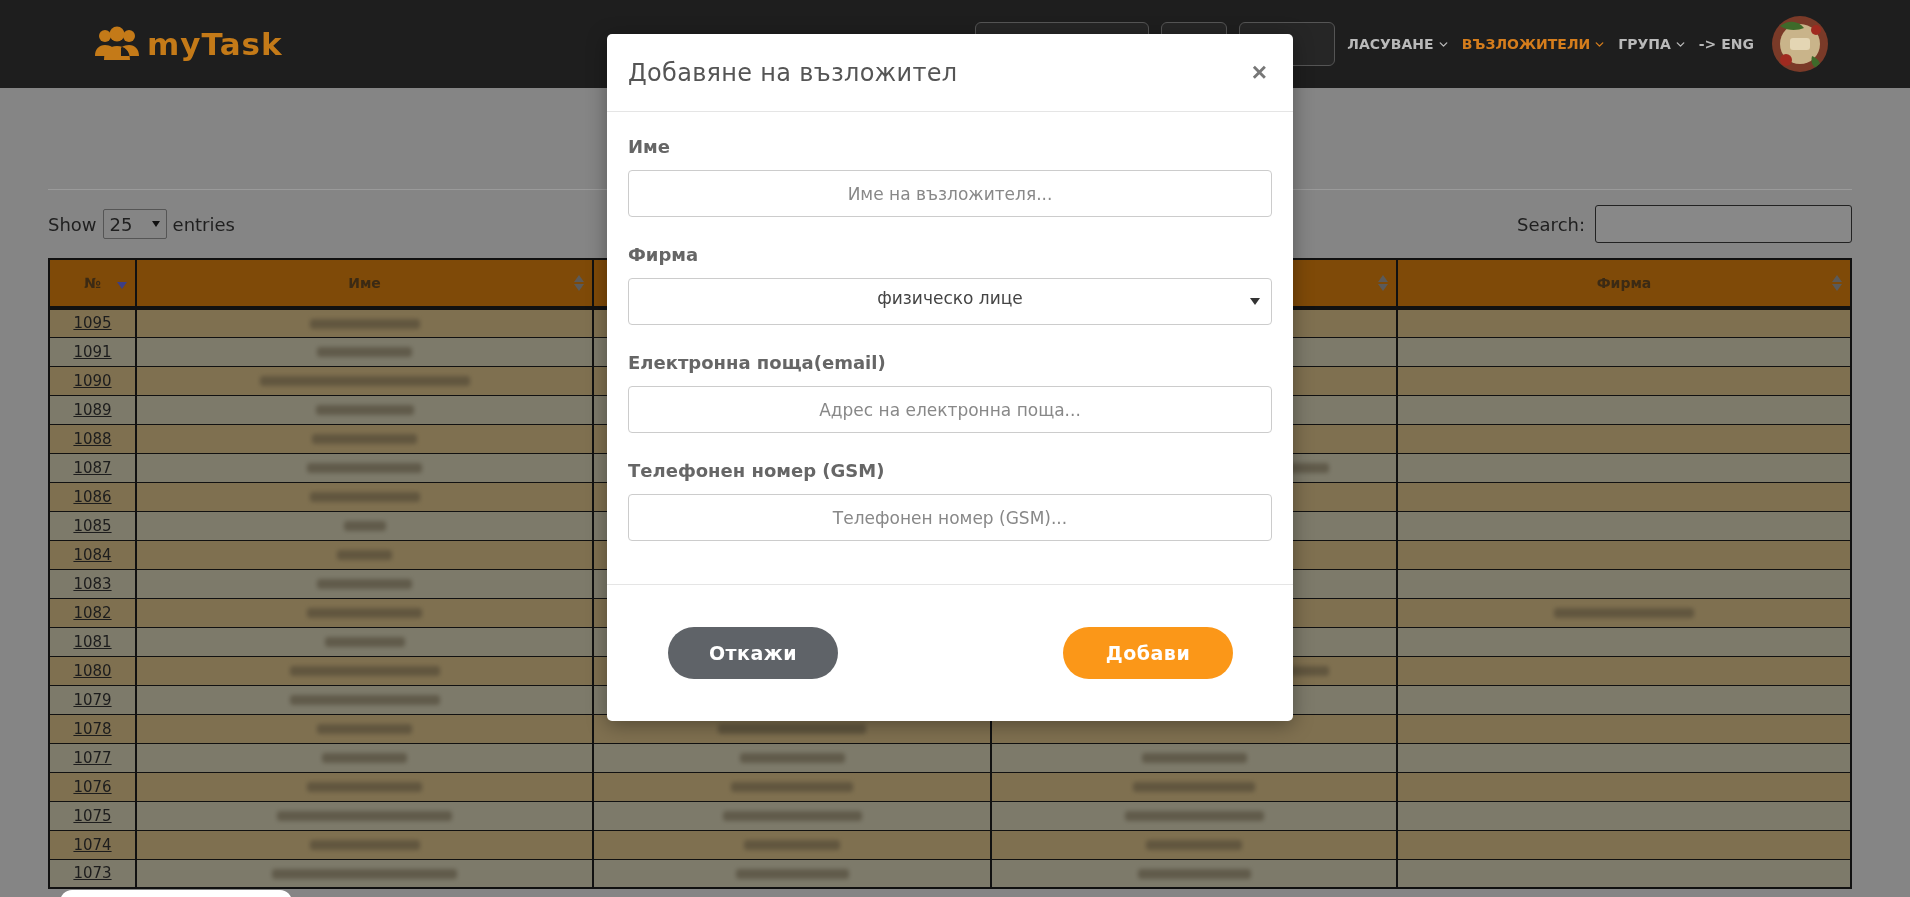 The width and height of the screenshot is (1910, 897). I want to click on field-label: Фирма, so click(663, 254).